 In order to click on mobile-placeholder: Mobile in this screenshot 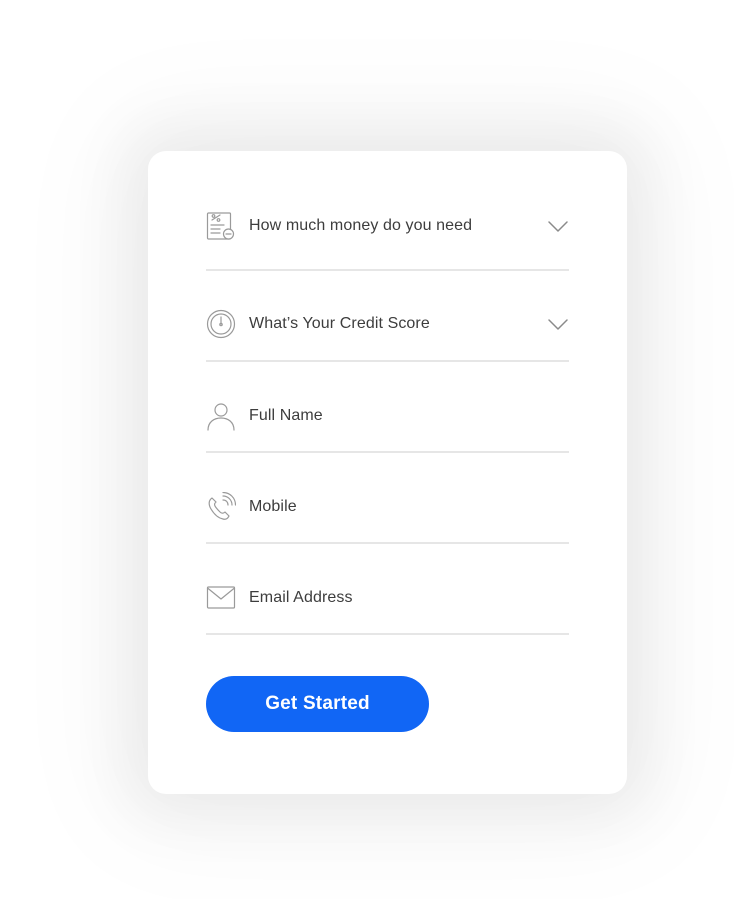, I will do `click(273, 506)`.